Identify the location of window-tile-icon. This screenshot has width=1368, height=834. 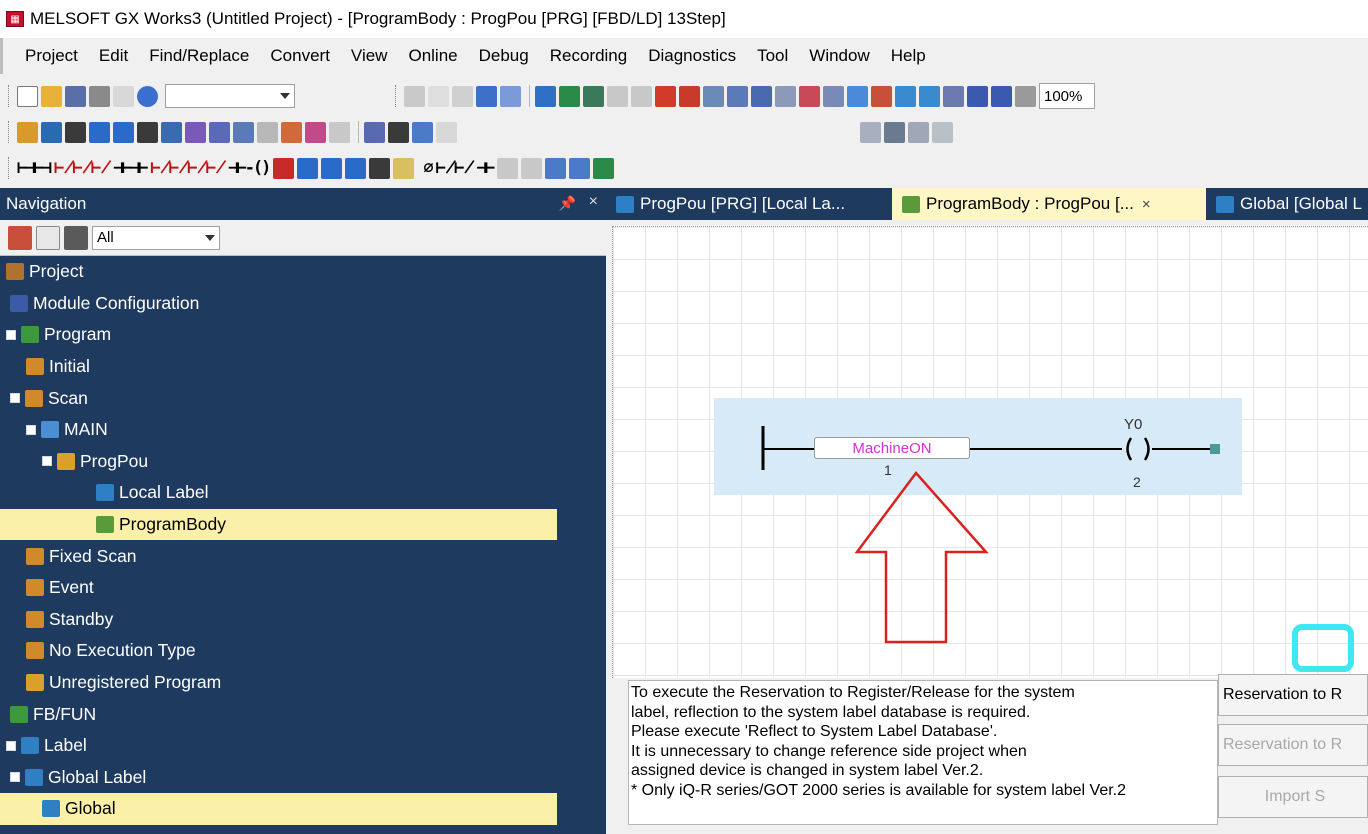
(894, 132).